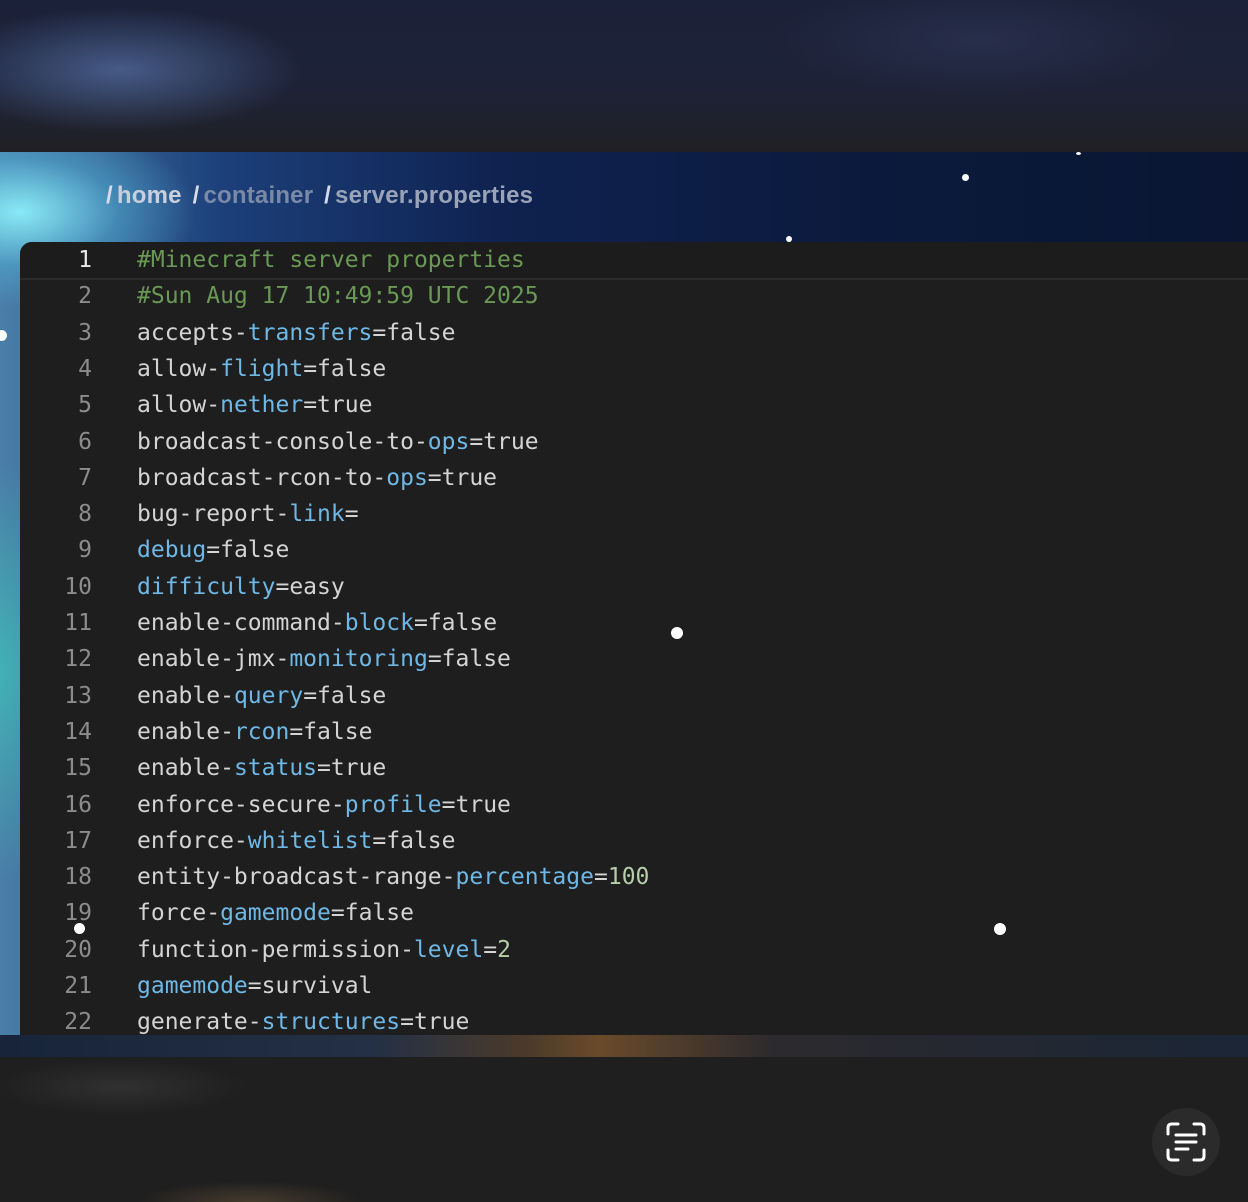  Describe the element at coordinates (634, 986) in the screenshot. I see `code-line: 21 gamemode=survival` at that location.